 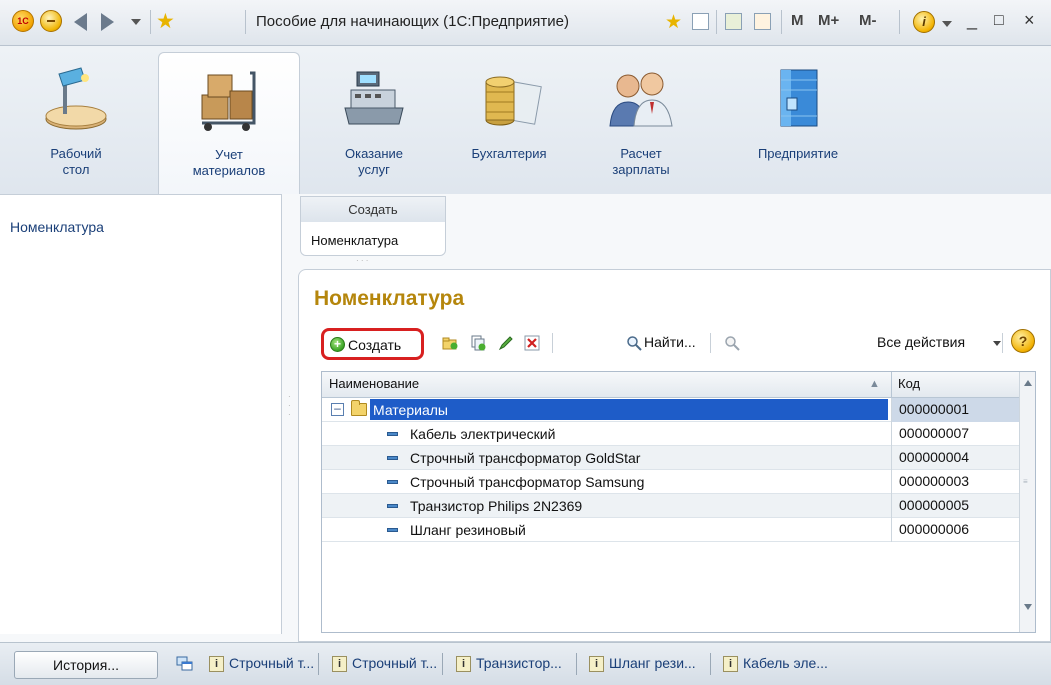 I want to click on section-materials: Учет материалов, so click(x=229, y=123).